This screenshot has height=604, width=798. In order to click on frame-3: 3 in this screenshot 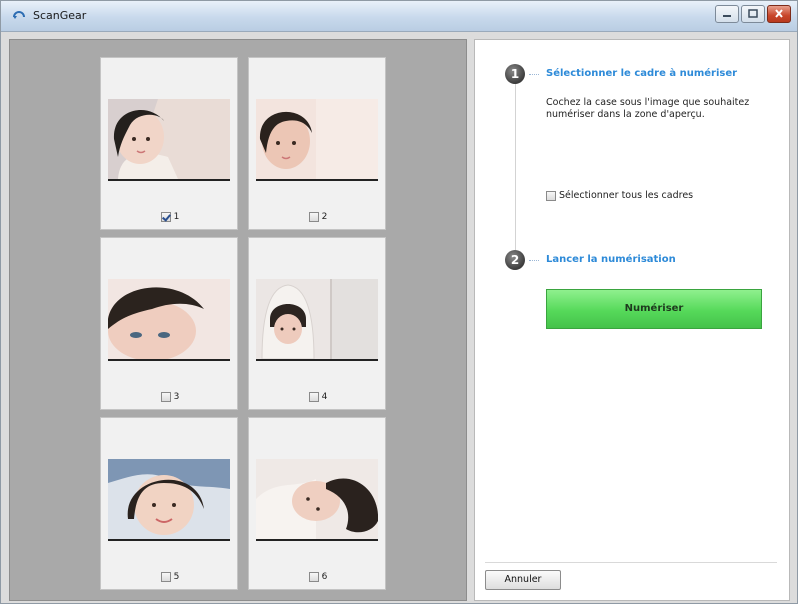, I will do `click(169, 323)`.